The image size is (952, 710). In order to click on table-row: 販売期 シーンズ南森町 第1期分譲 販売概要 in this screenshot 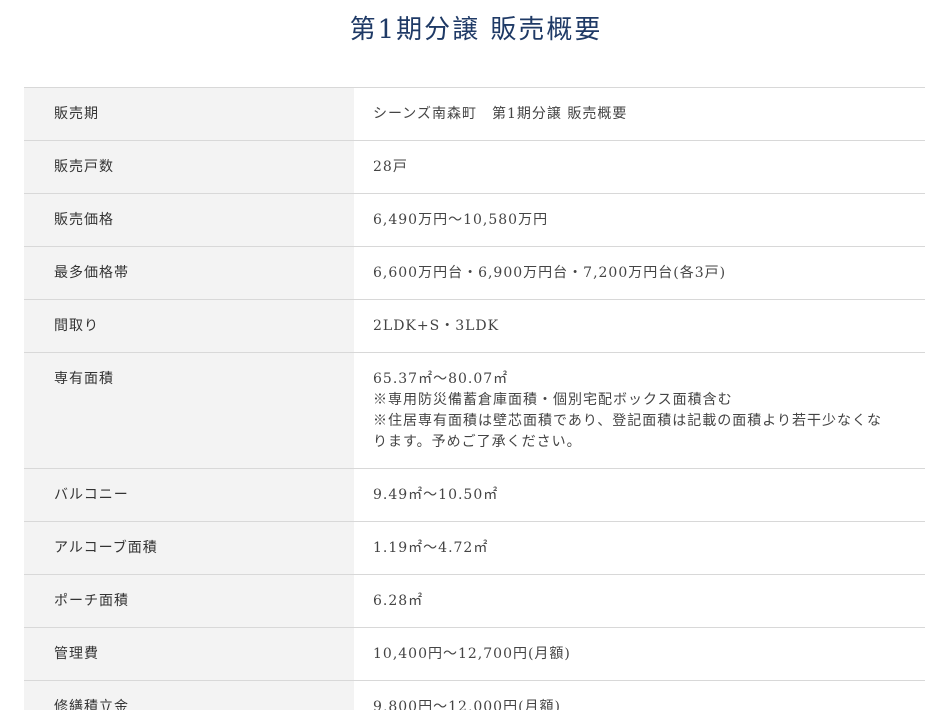, I will do `click(474, 114)`.